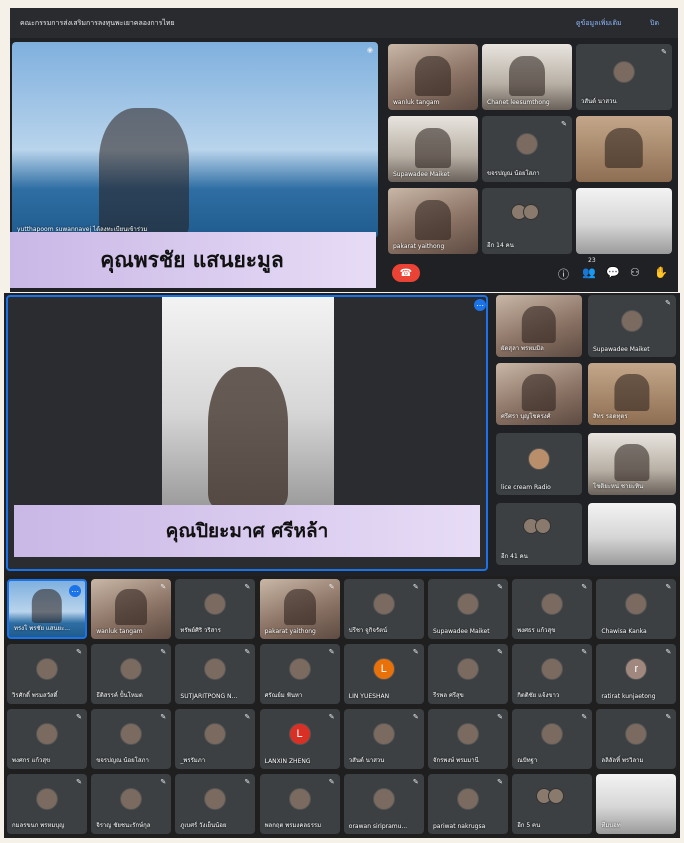 The height and width of the screenshot is (843, 684). What do you see at coordinates (433, 77) in the screenshot?
I see `participant-tile: wanluk tangam` at bounding box center [433, 77].